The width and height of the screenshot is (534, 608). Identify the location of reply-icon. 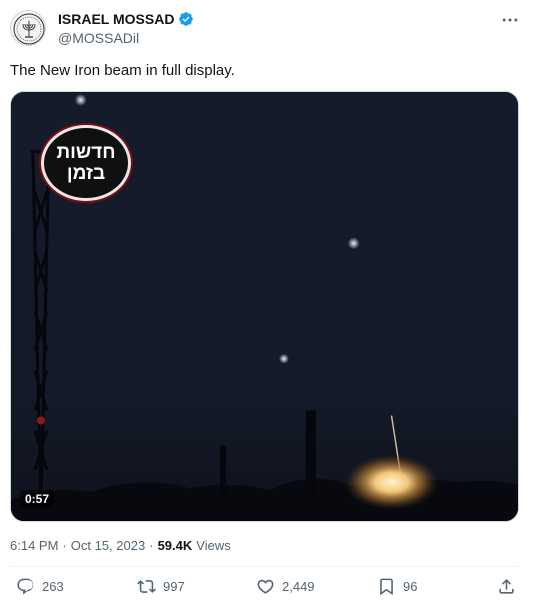
(25, 586).